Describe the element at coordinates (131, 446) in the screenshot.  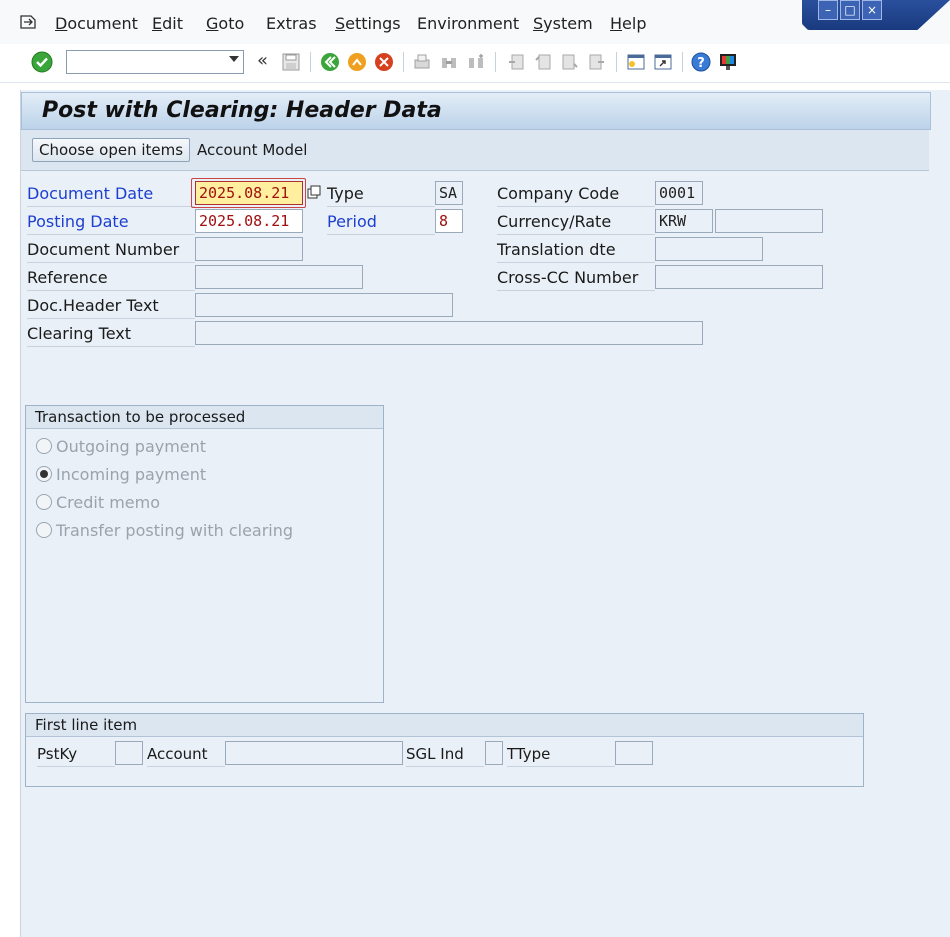
I see `radio-label: Outgoing payment` at that location.